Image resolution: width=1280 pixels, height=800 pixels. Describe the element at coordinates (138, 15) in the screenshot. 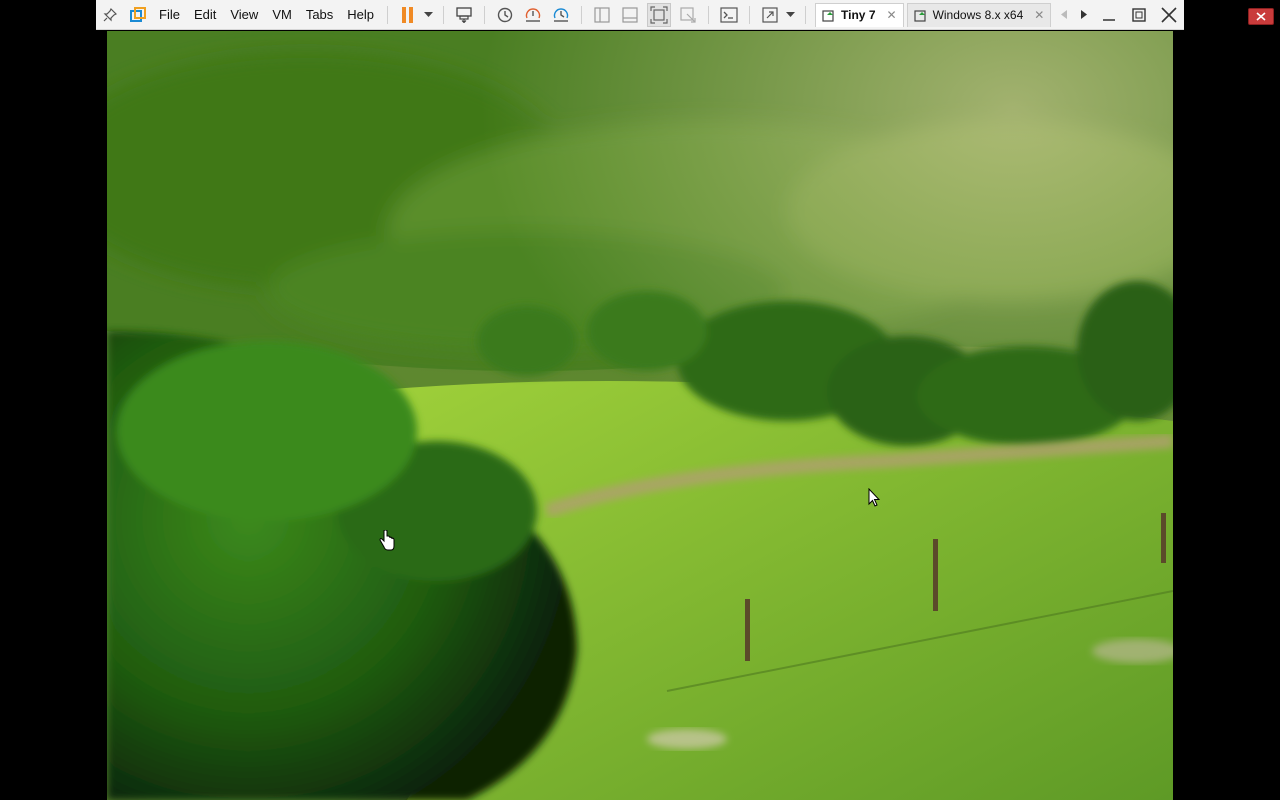

I see `vmware-logo-icon` at that location.